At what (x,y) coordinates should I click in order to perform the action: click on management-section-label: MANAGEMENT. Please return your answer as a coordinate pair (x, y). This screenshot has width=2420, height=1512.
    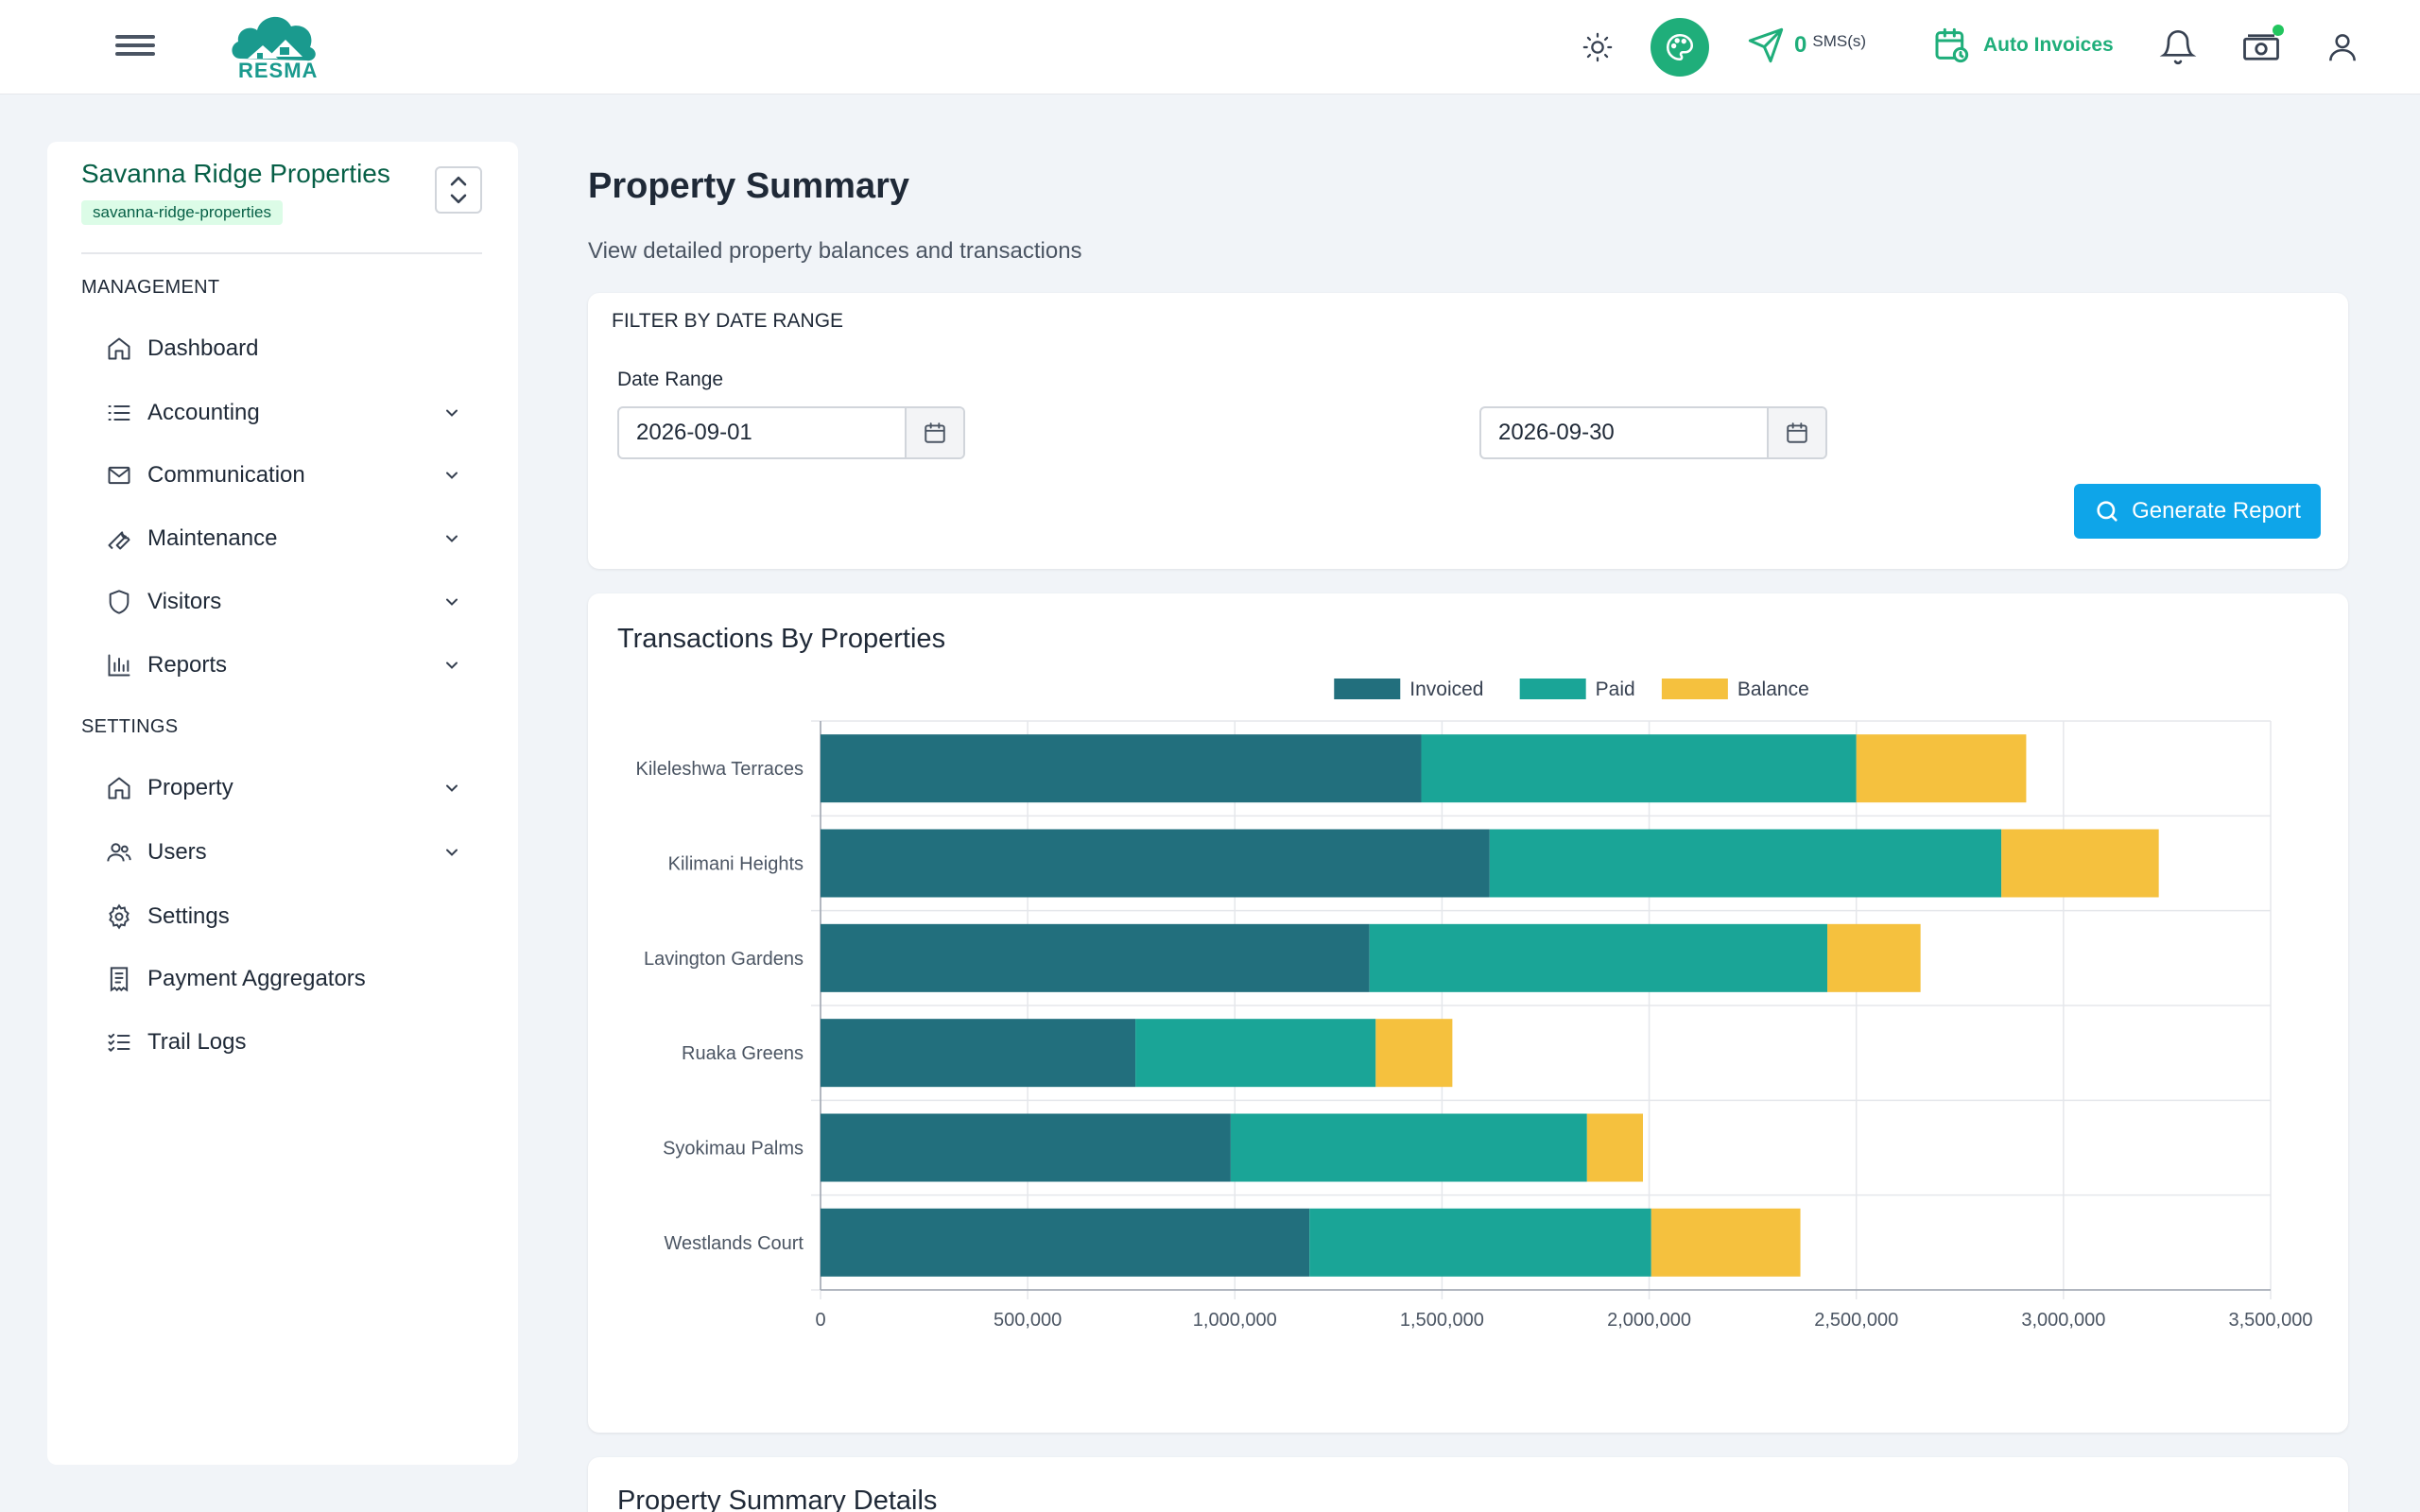
    Looking at the image, I should click on (150, 287).